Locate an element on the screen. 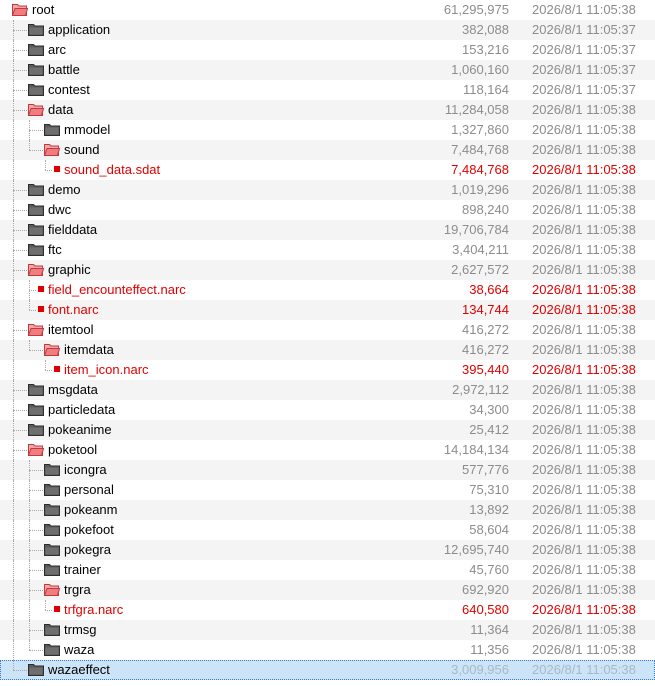 This screenshot has height=686, width=655. item-name: particledata is located at coordinates (82, 409).